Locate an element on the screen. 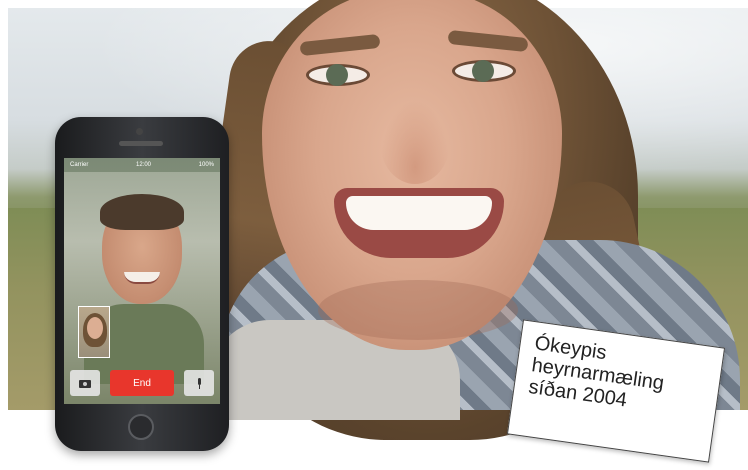 The width and height of the screenshot is (748, 470). mic-icon is located at coordinates (199, 383).